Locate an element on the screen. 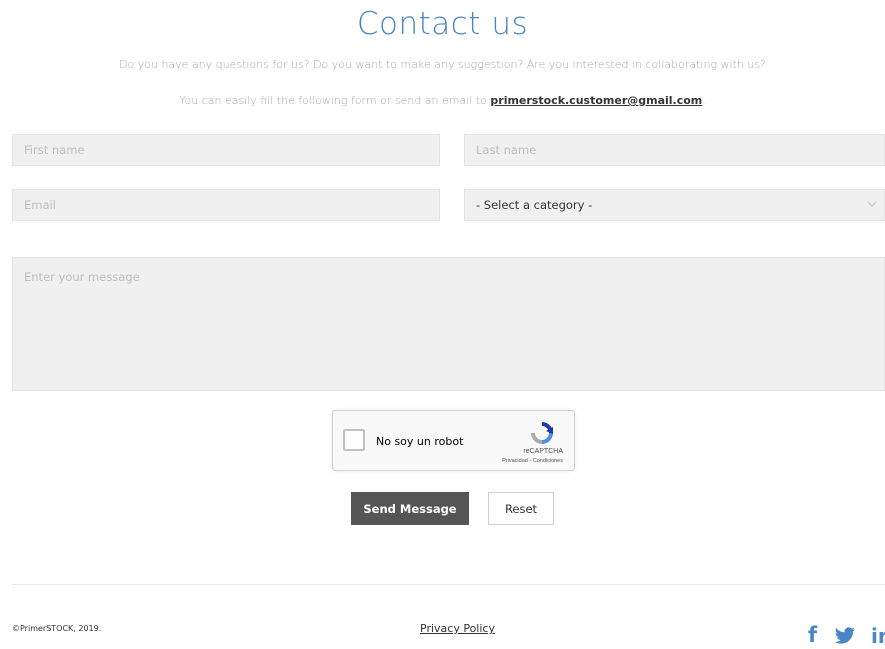 This screenshot has width=885, height=649. linkedin-icon: in is located at coordinates (878, 636).